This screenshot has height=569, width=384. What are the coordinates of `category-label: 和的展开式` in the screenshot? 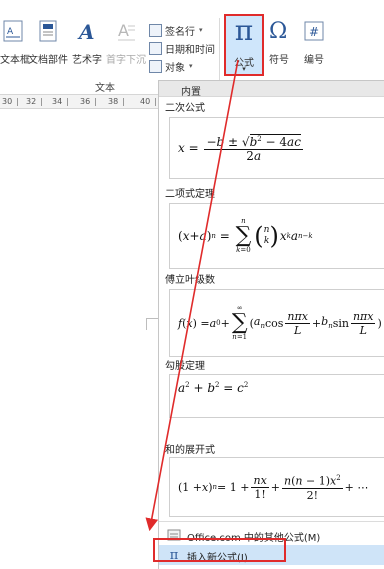 It's located at (190, 450).